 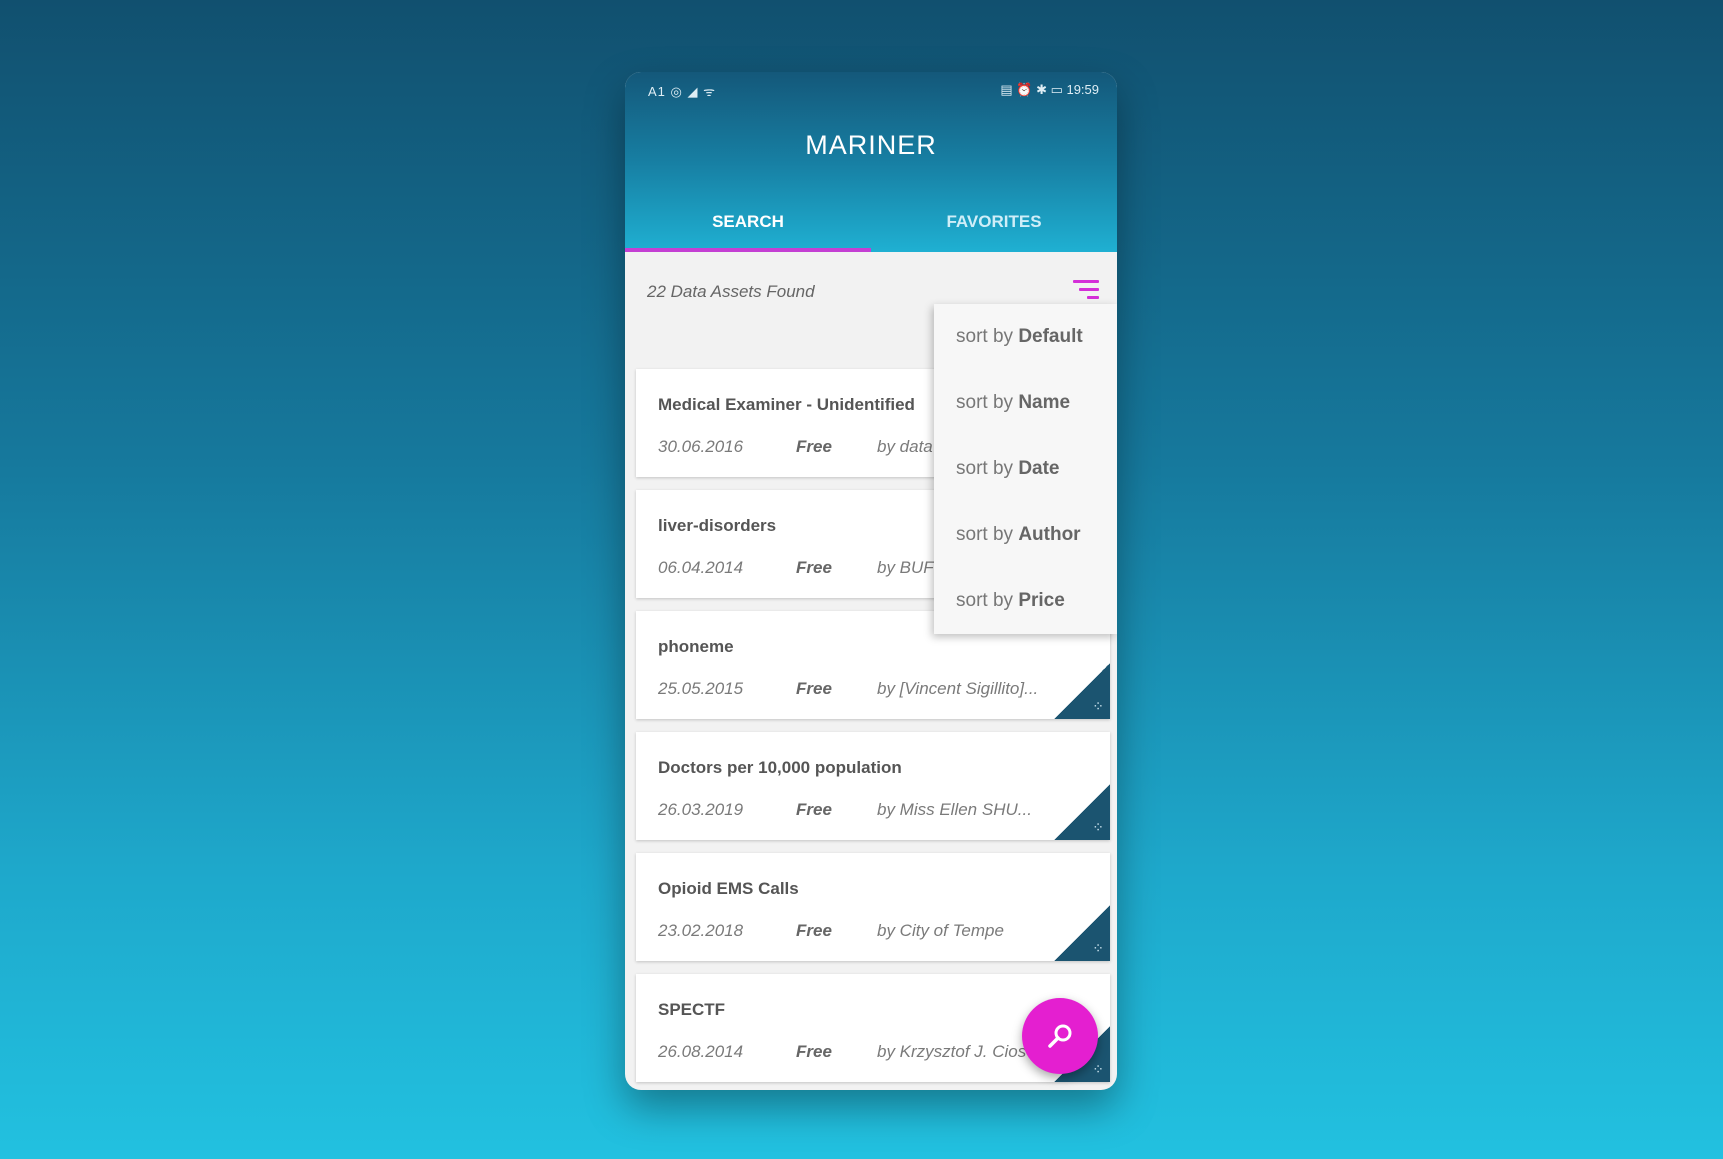 I want to click on results-count: 22 Data Assets Found, so click(x=731, y=291).